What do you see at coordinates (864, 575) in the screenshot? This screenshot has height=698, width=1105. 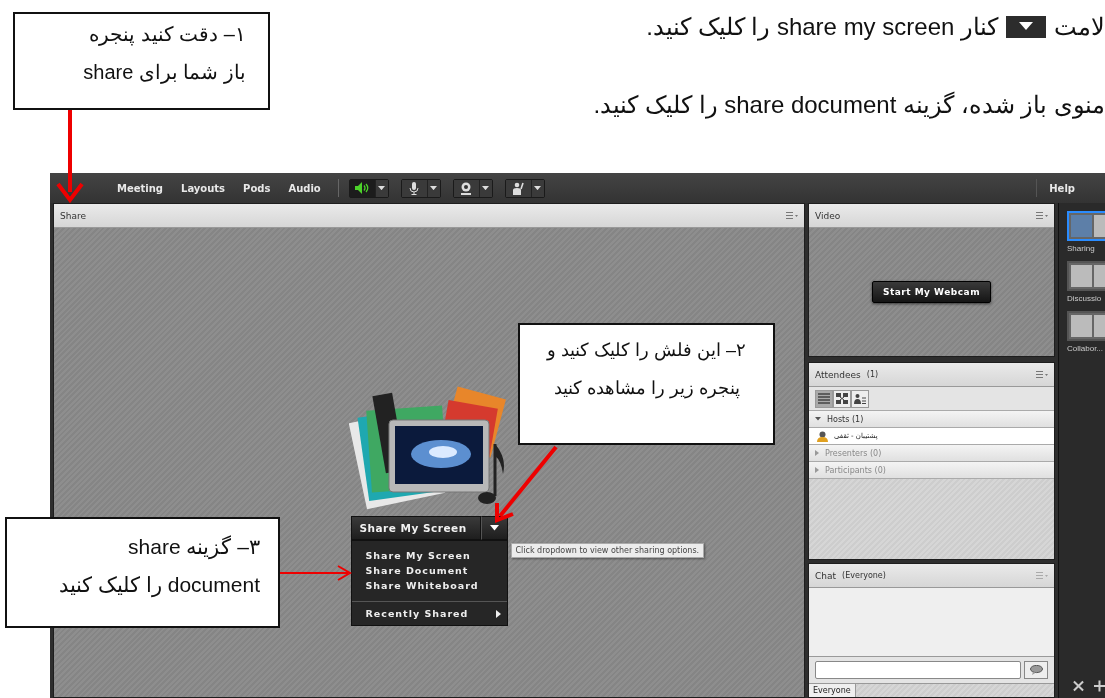 I see `chat-scope: (Everyone)` at bounding box center [864, 575].